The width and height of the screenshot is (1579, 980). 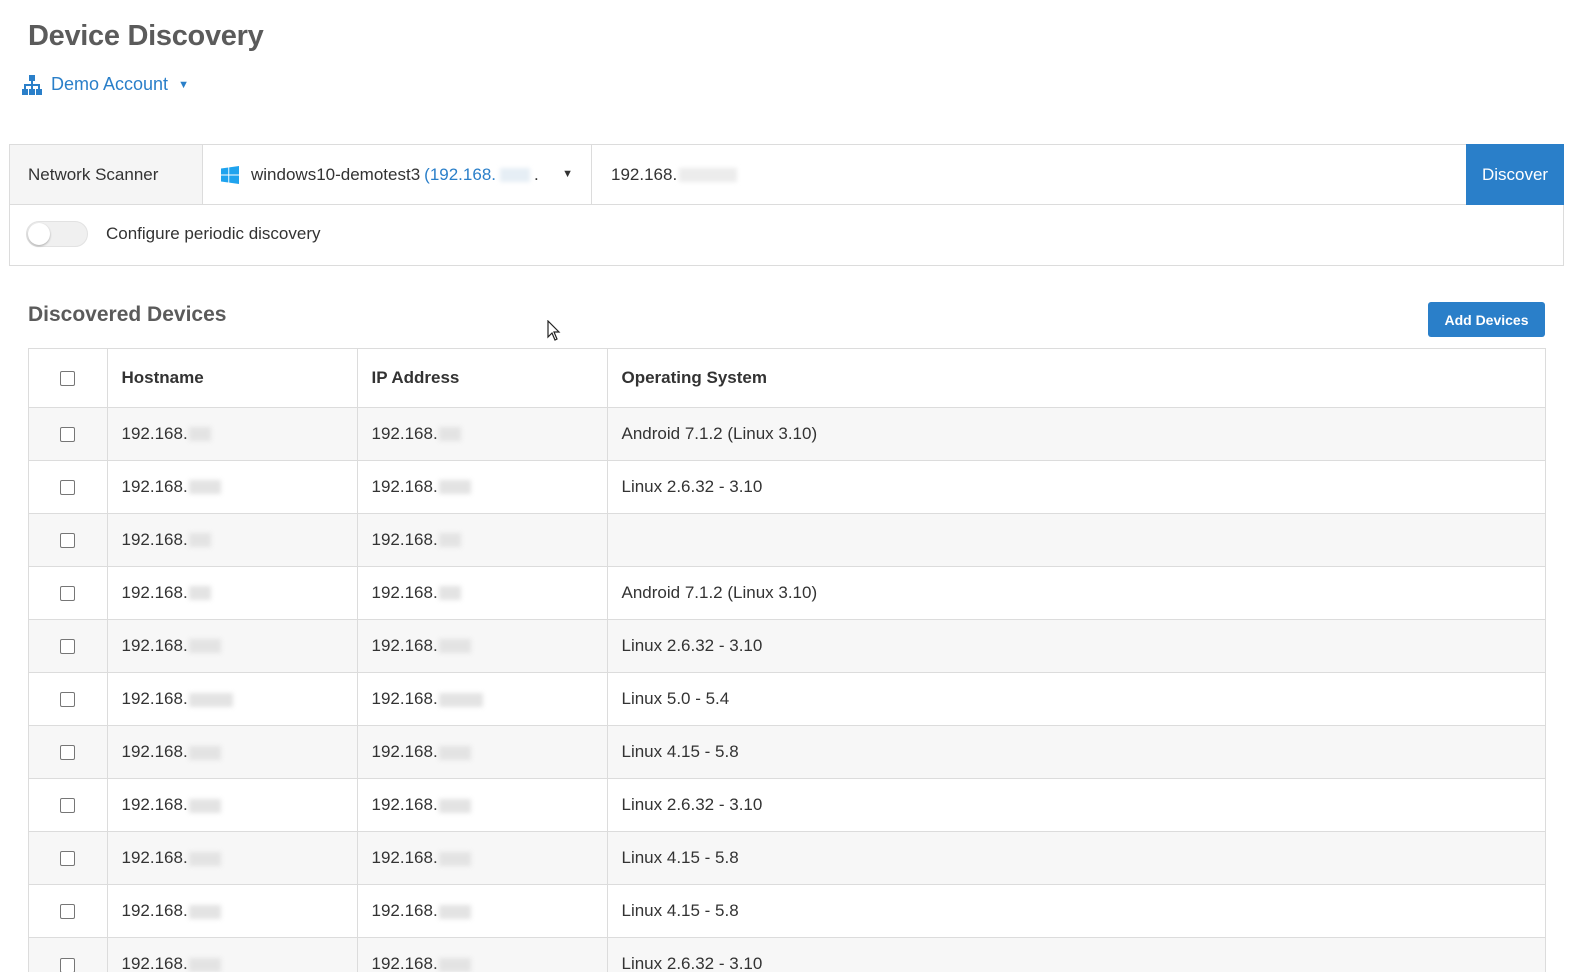 What do you see at coordinates (68, 378) in the screenshot?
I see `select-all-checkbox` at bounding box center [68, 378].